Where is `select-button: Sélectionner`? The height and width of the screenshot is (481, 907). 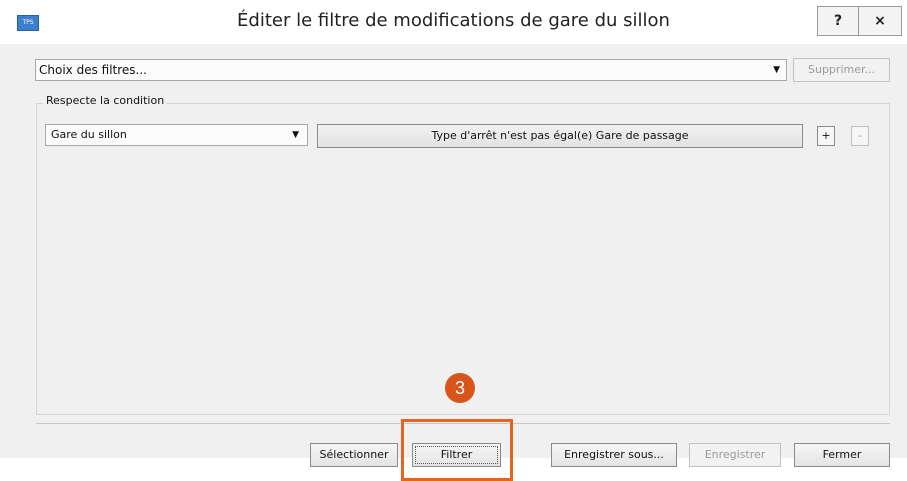 select-button: Sélectionner is located at coordinates (354, 455).